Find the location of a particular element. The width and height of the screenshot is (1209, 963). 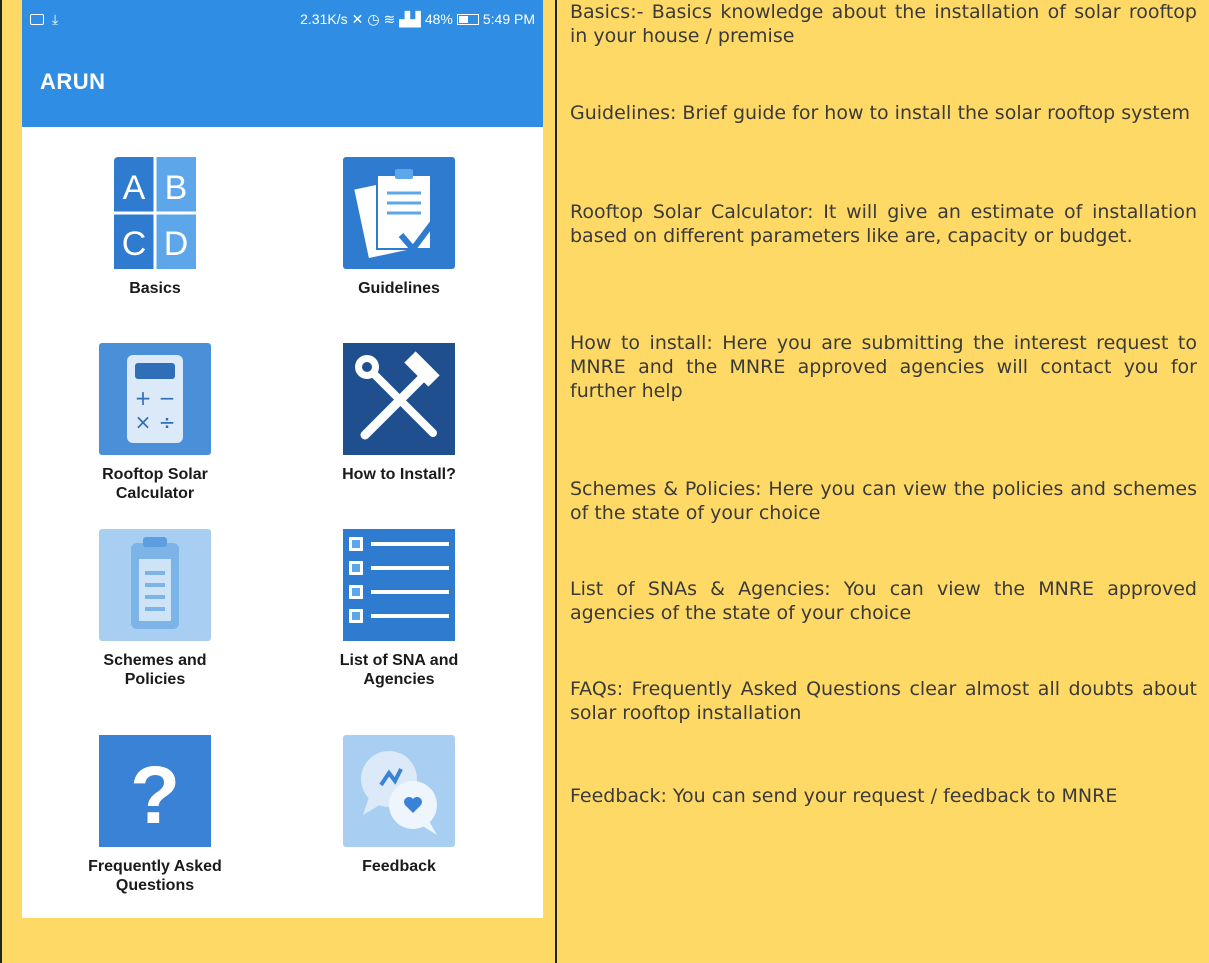

app-bar: ARUN is located at coordinates (282, 82).